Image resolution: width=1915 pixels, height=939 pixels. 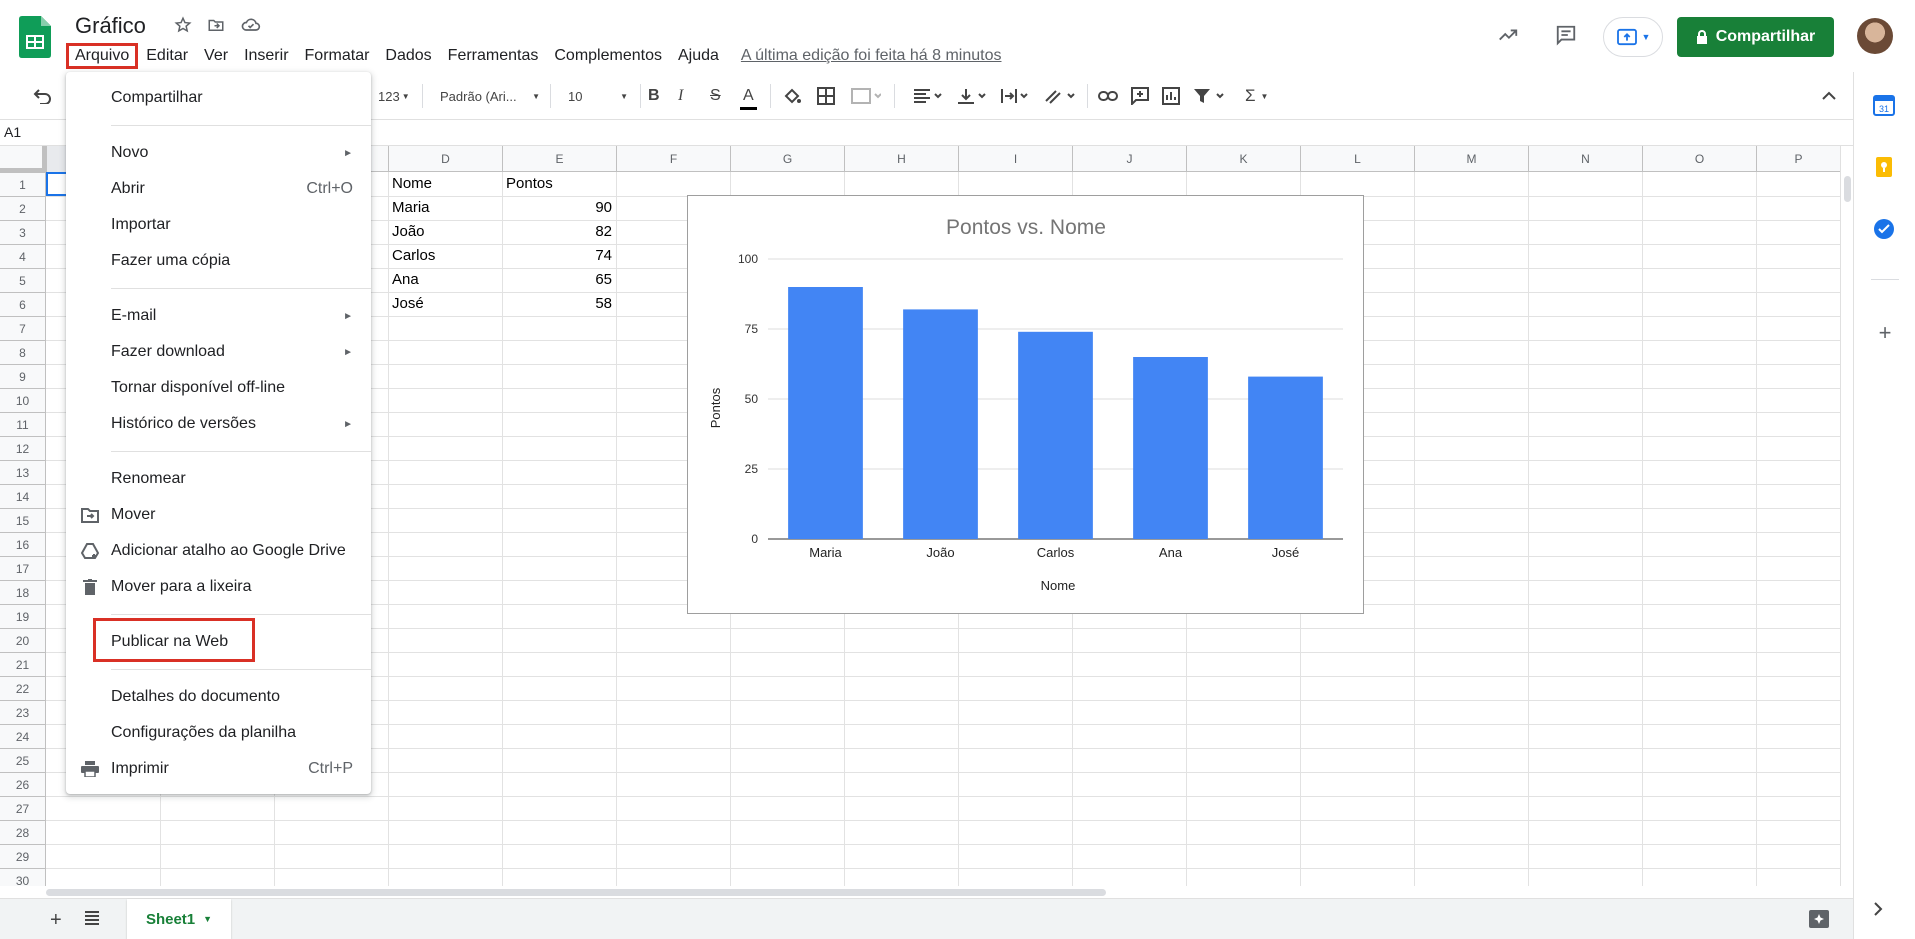 What do you see at coordinates (1471, 159) in the screenshot?
I see `column-header-m: M` at bounding box center [1471, 159].